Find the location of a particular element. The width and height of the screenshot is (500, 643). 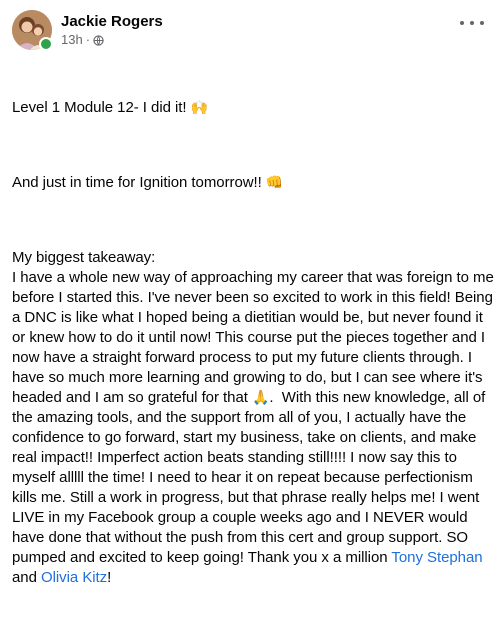

post-timestamp: 13h is located at coordinates (72, 40).